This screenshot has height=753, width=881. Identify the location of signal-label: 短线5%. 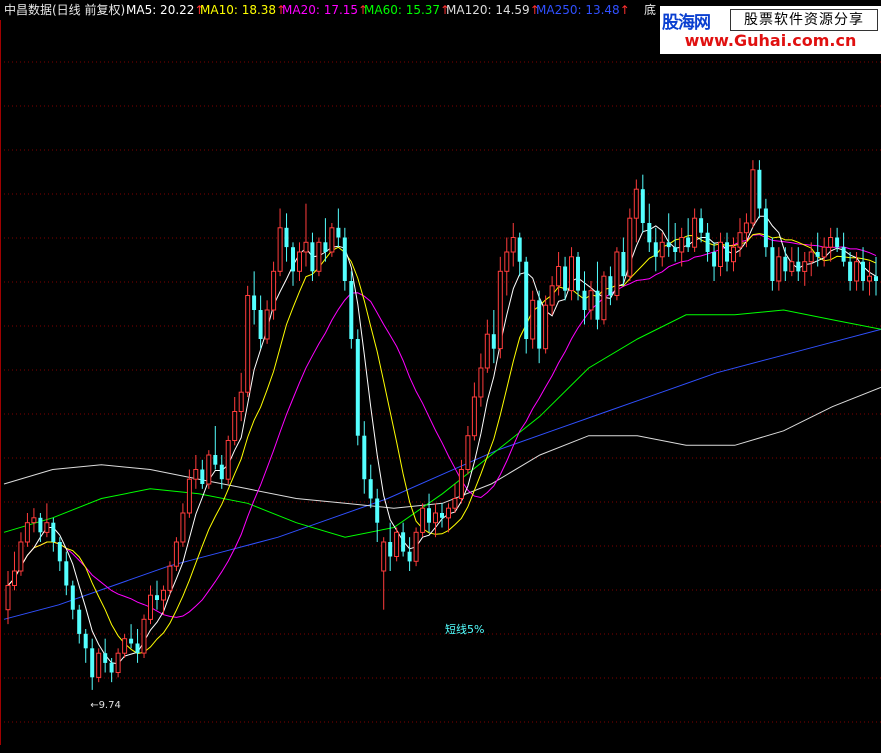
(464, 629).